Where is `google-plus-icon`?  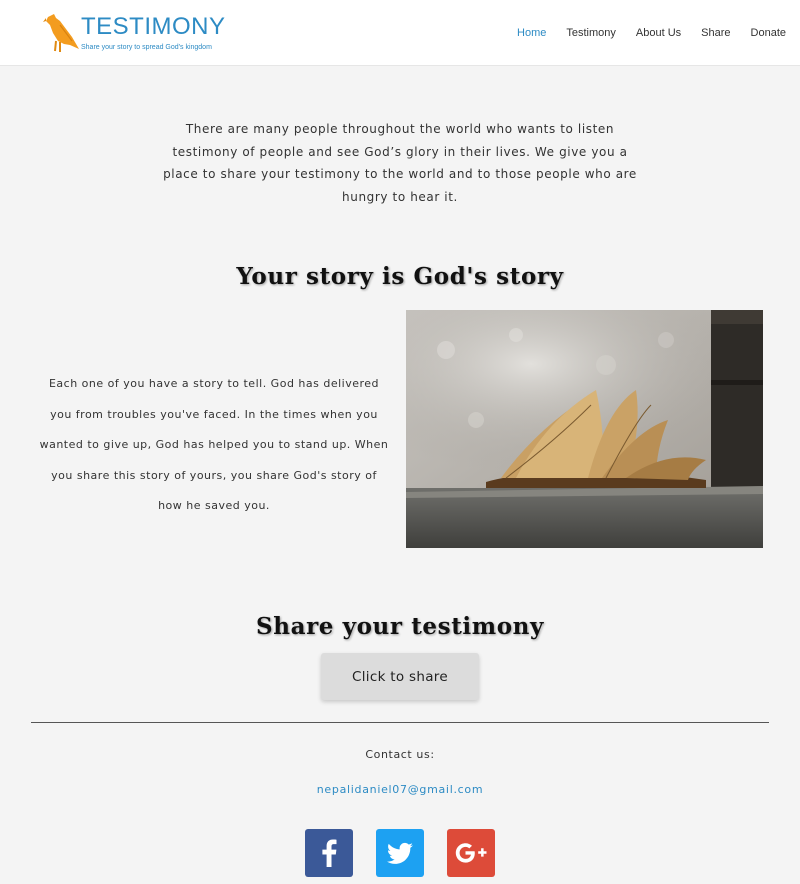 google-plus-icon is located at coordinates (471, 853).